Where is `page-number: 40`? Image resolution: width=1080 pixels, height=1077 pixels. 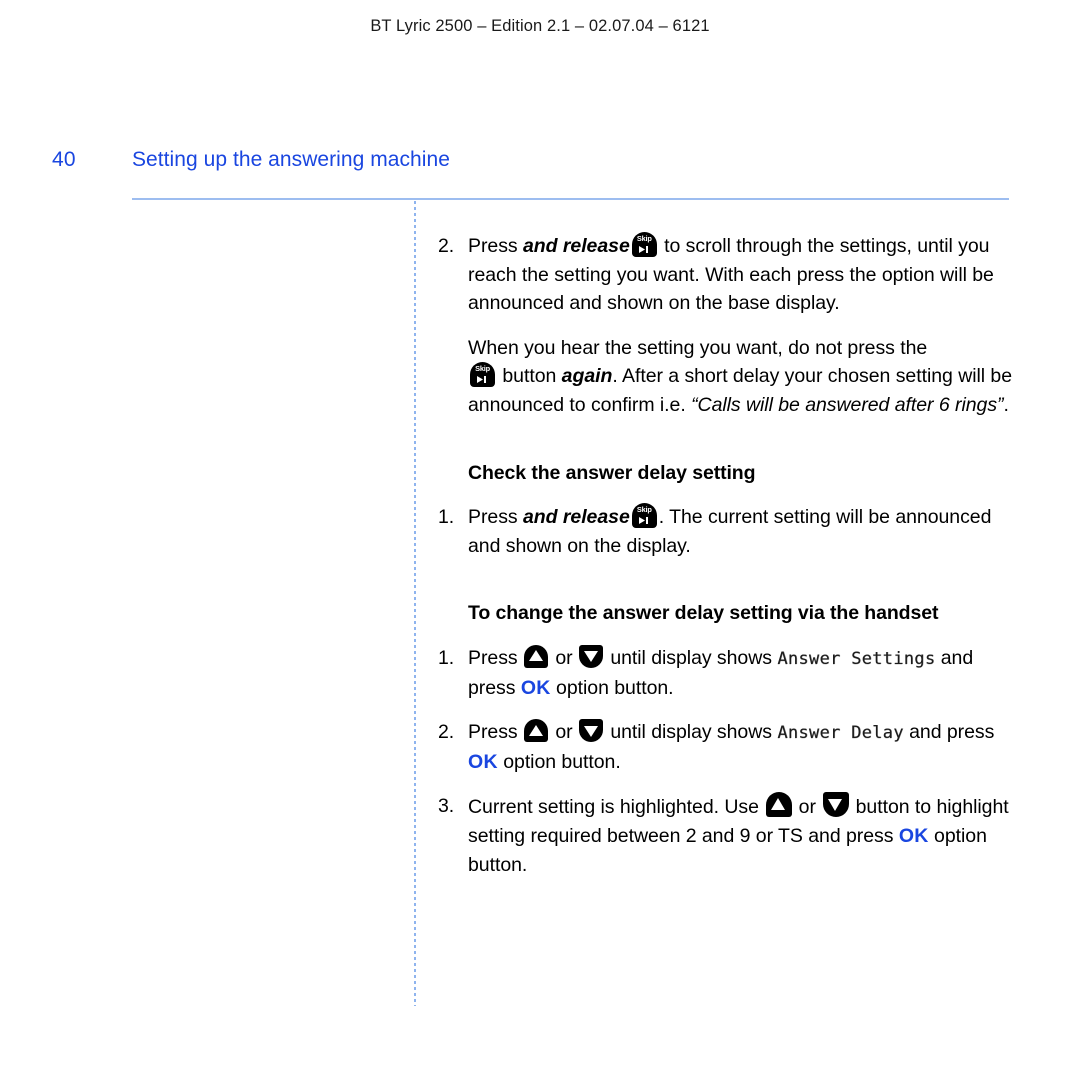
page-number: 40 is located at coordinates (64, 159).